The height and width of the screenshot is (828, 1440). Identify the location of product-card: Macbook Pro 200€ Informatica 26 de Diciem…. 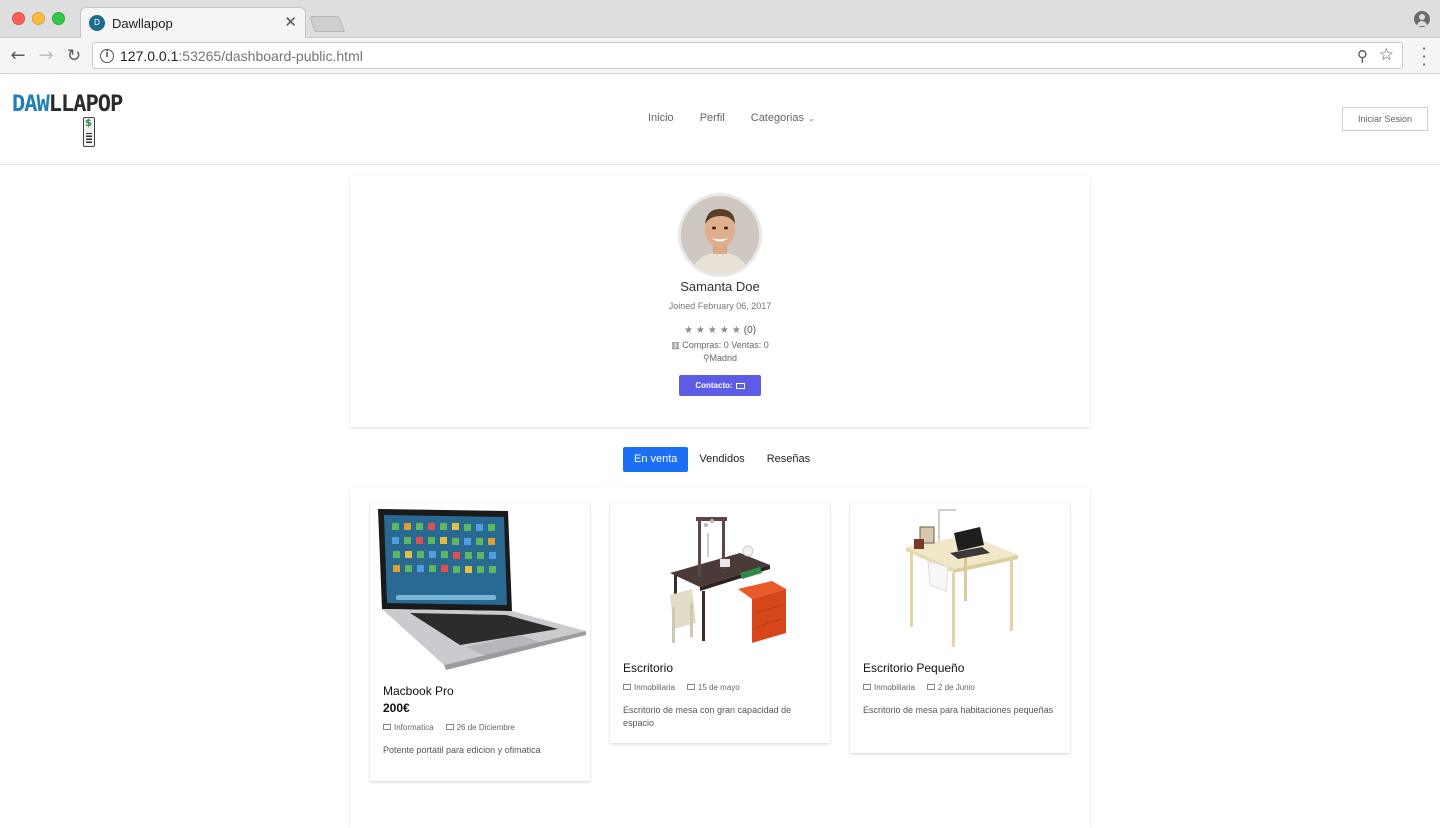
(480, 642).